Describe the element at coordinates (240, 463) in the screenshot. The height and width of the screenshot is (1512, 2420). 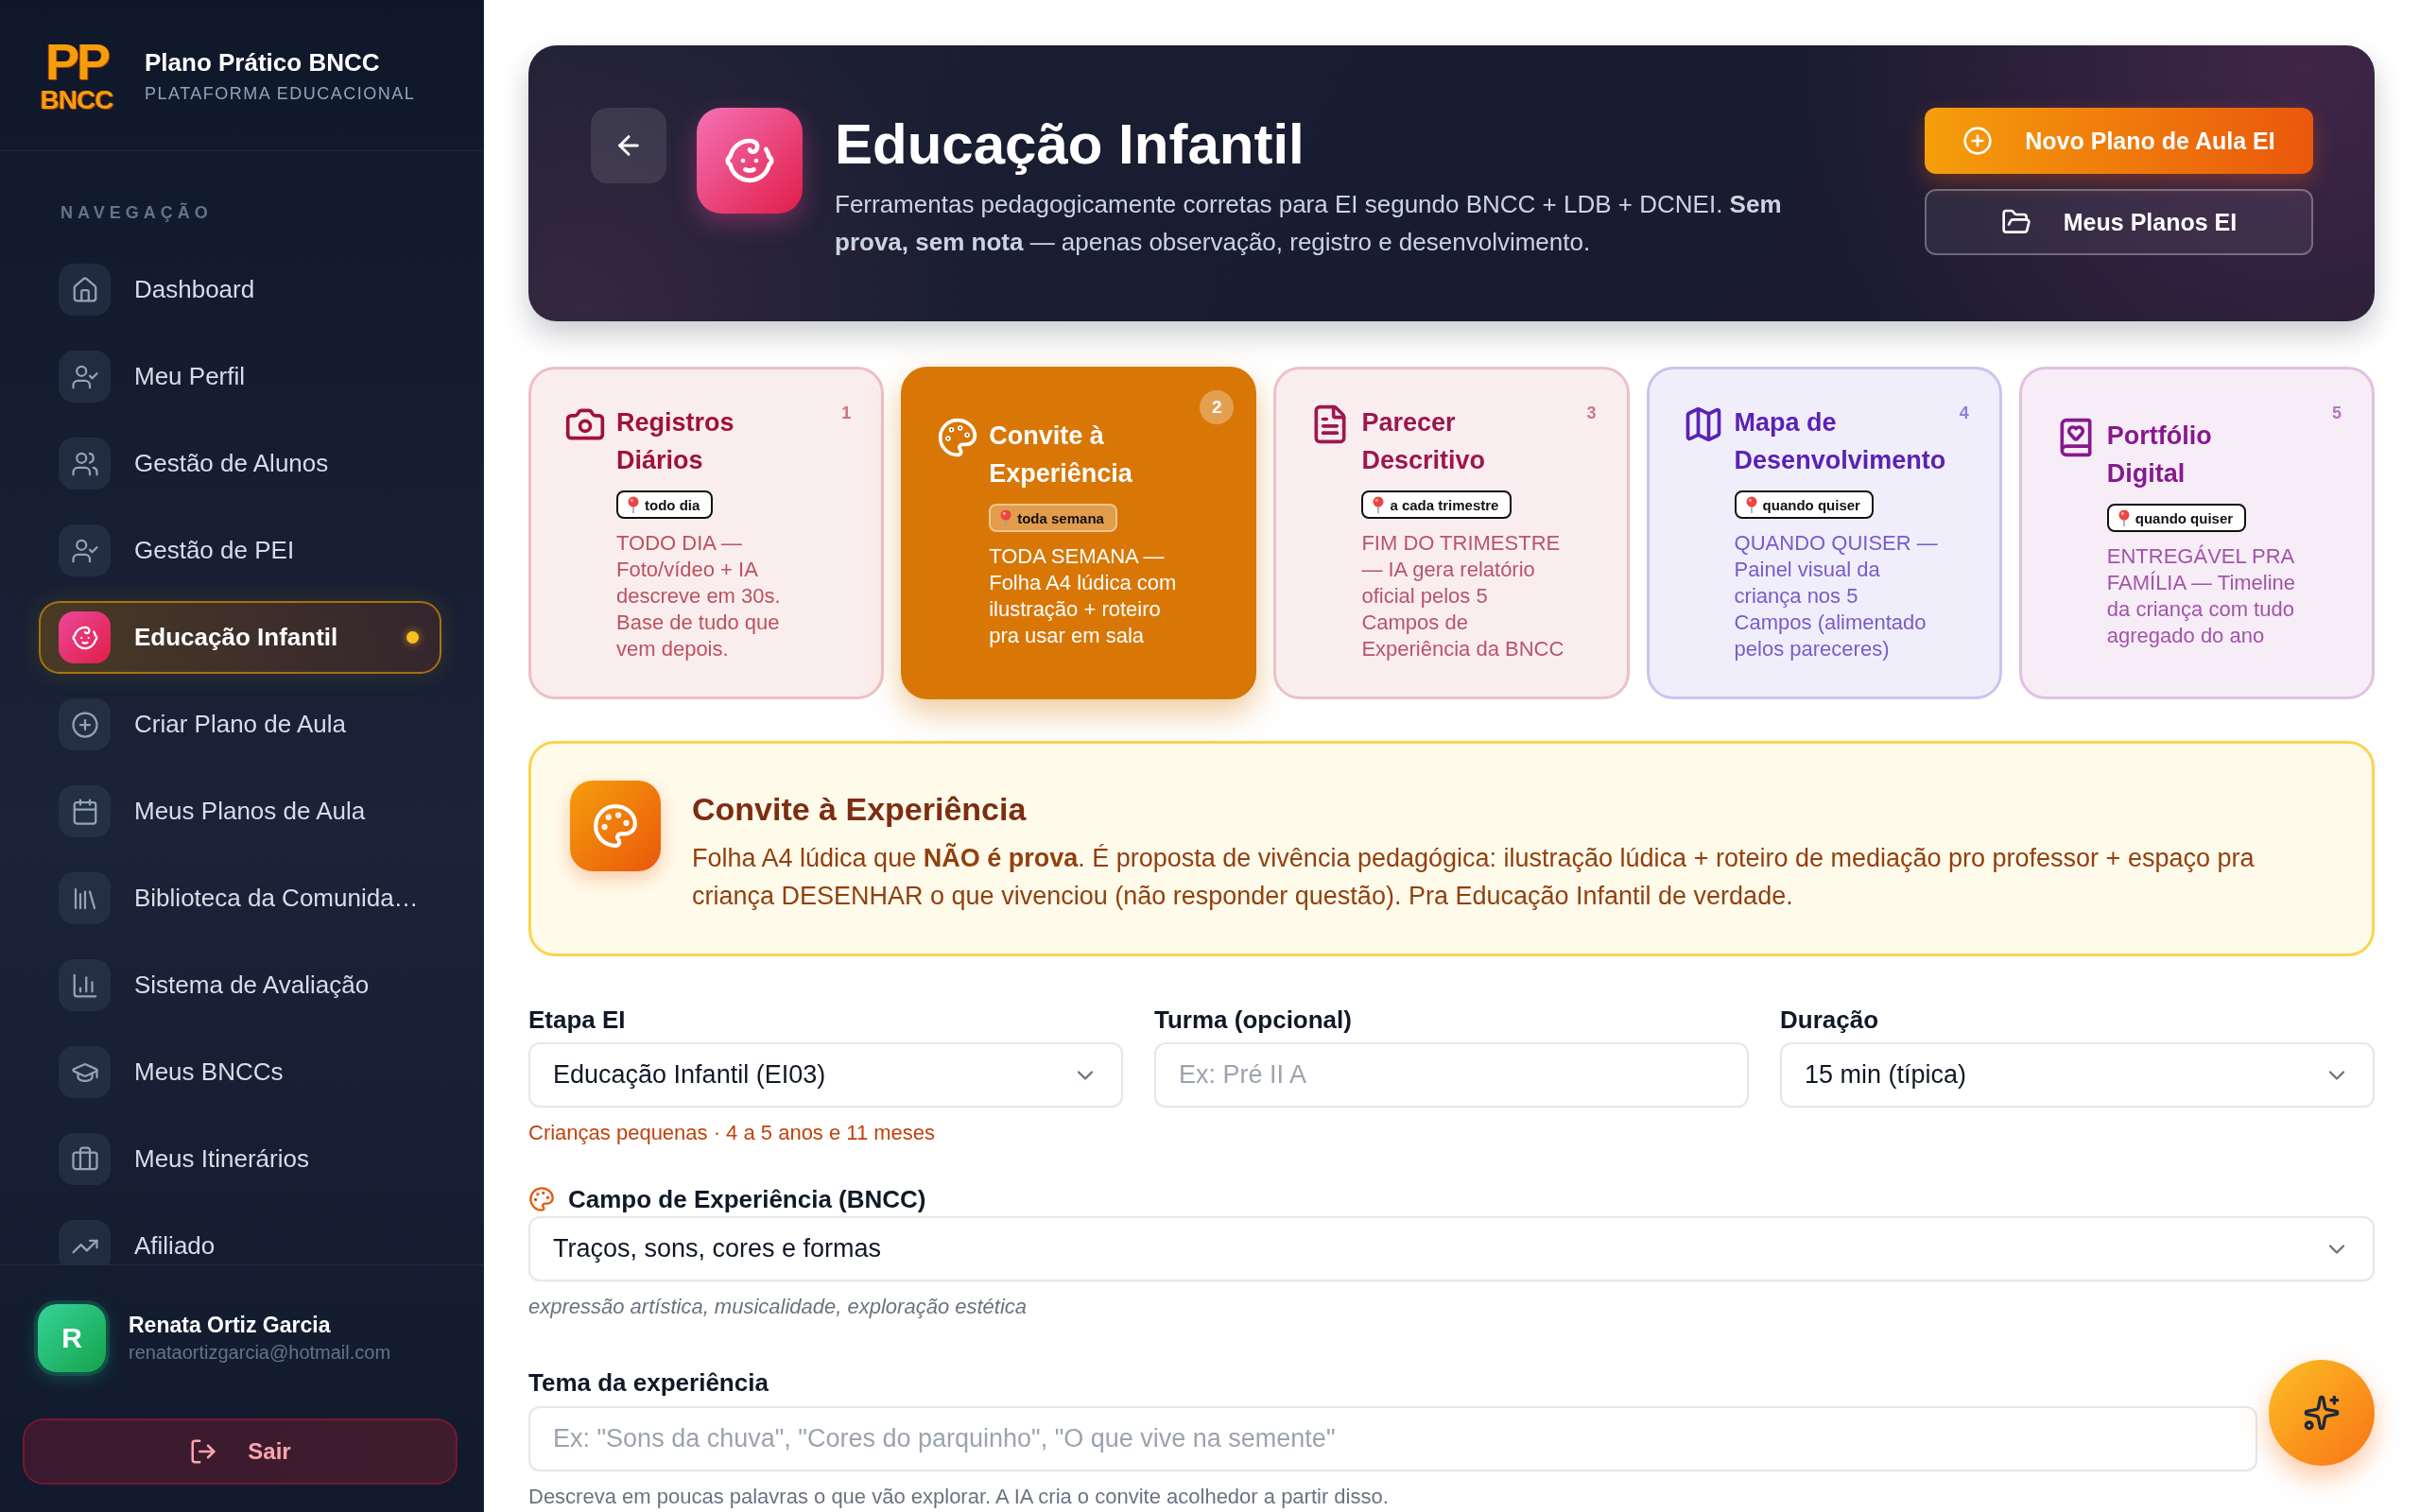
I see `nav-item: Gestão de Alunos` at that location.